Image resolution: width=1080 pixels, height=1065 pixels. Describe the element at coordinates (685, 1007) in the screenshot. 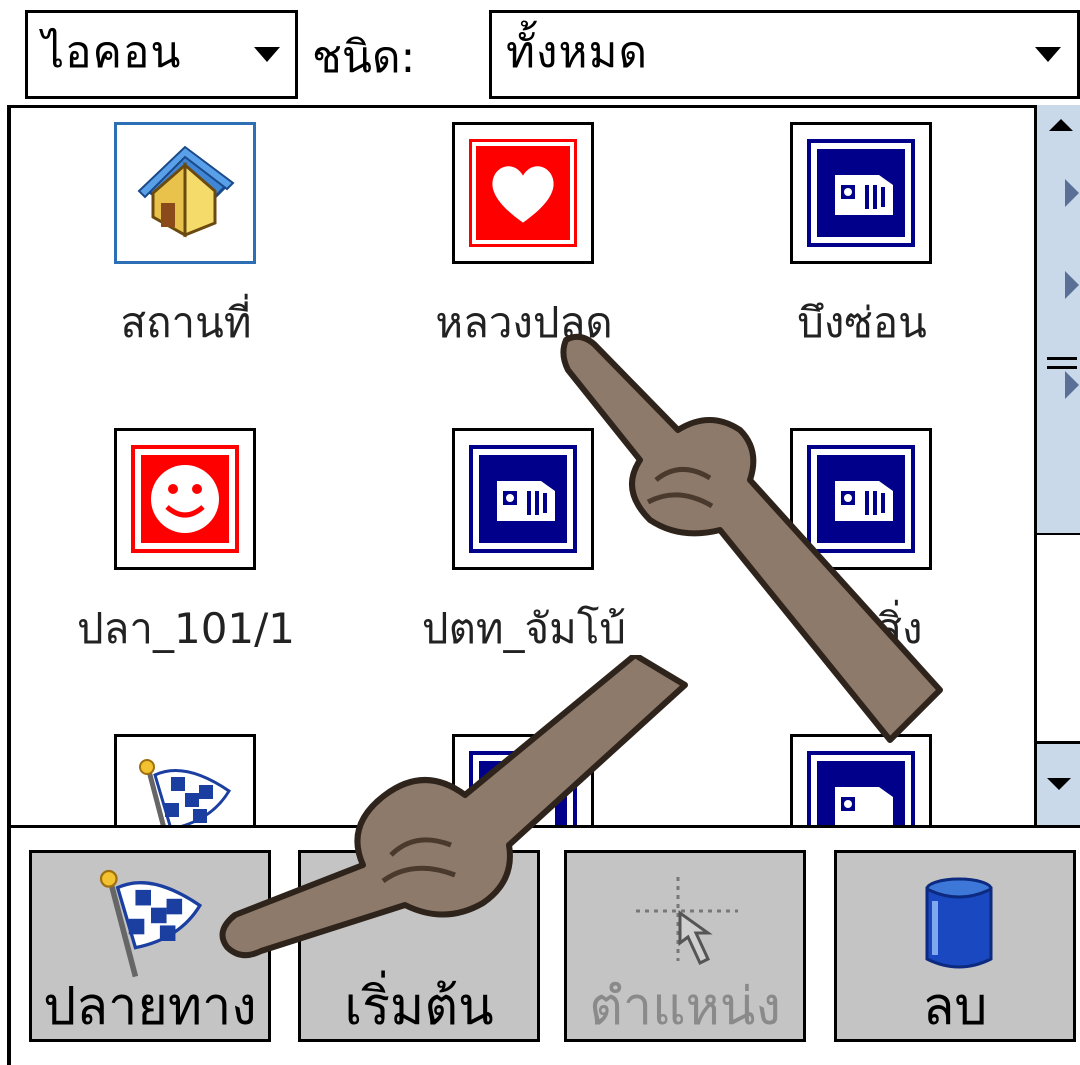

I see `position-button-label: ตำแหน่ง` at that location.